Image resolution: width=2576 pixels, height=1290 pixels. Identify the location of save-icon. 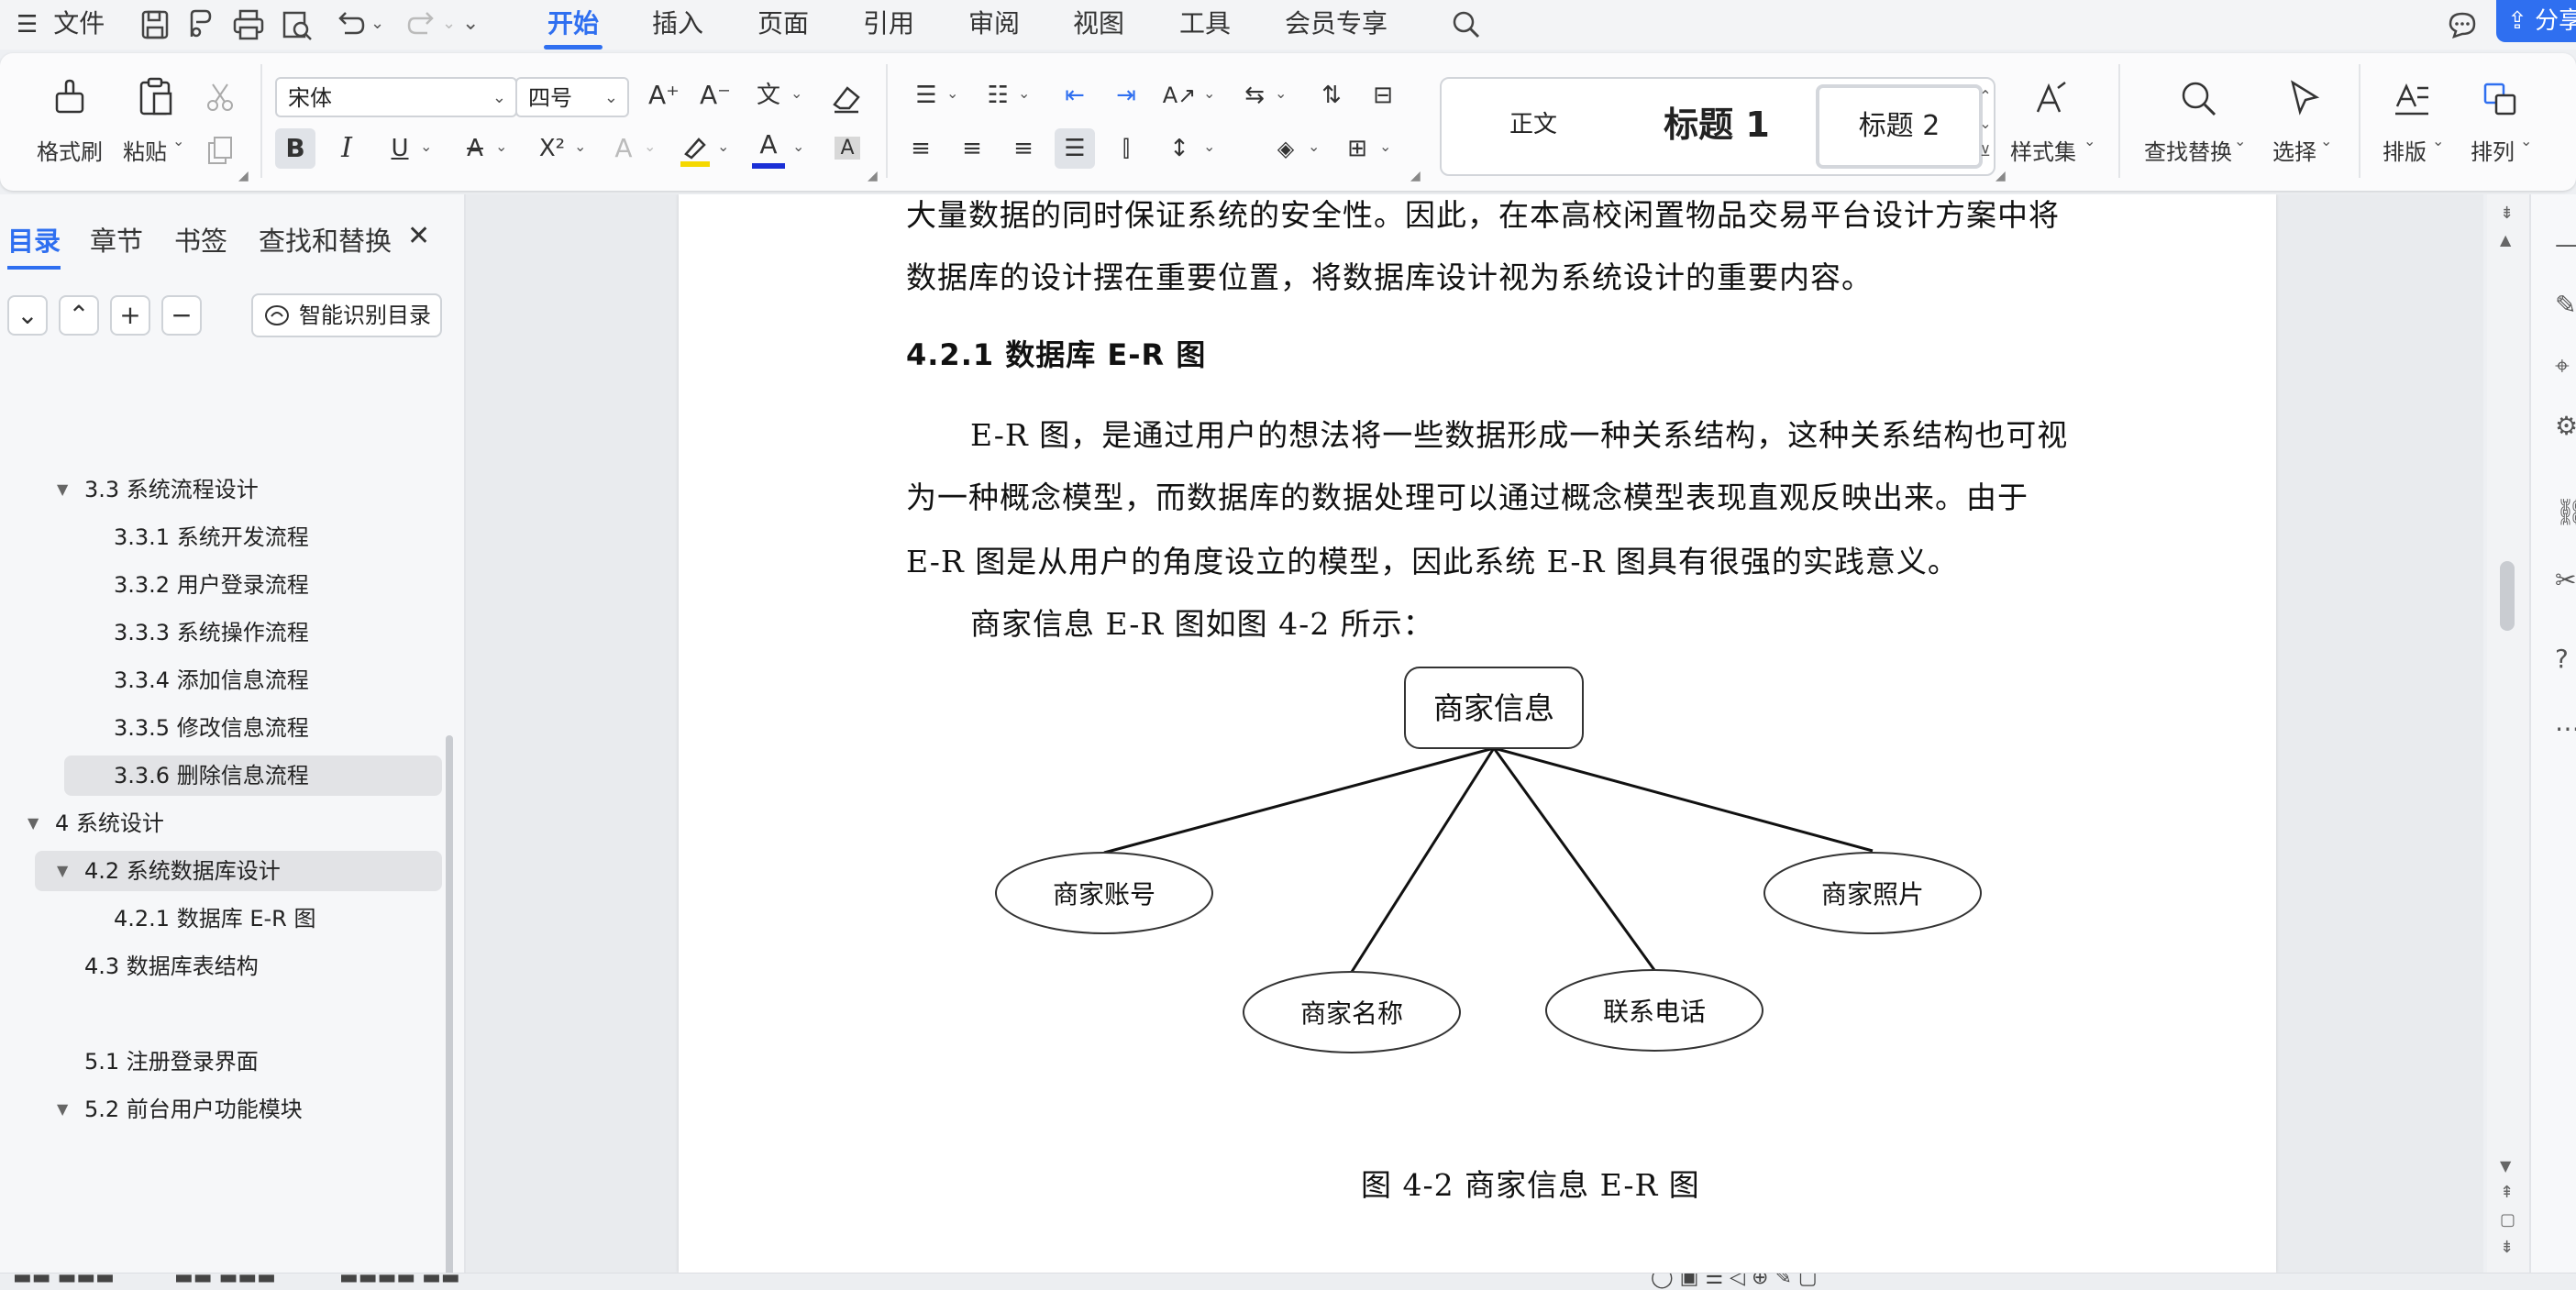
(155, 25).